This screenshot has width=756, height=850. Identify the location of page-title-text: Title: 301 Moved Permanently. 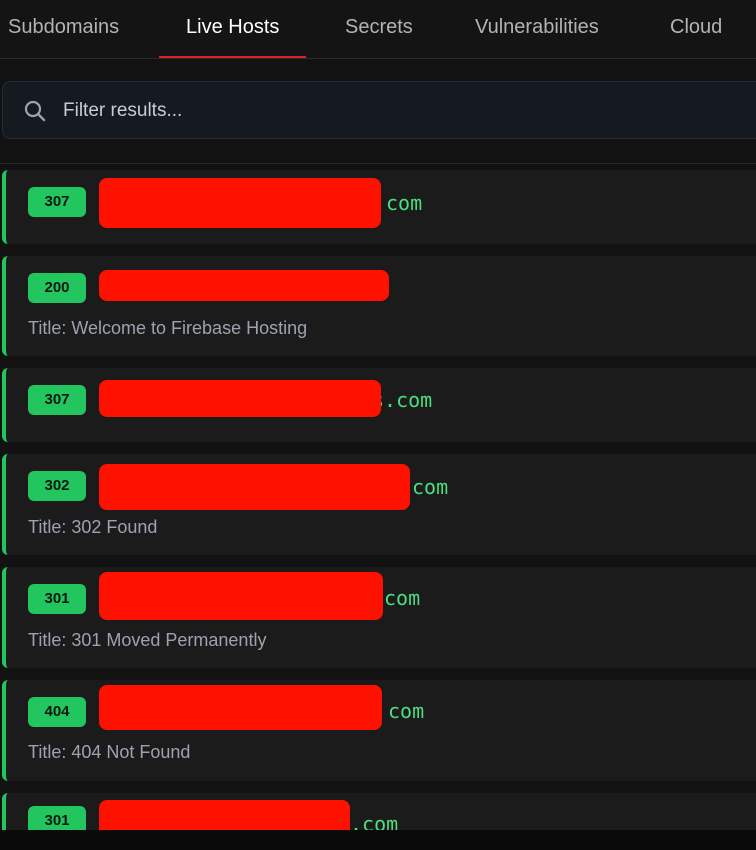
(147, 640).